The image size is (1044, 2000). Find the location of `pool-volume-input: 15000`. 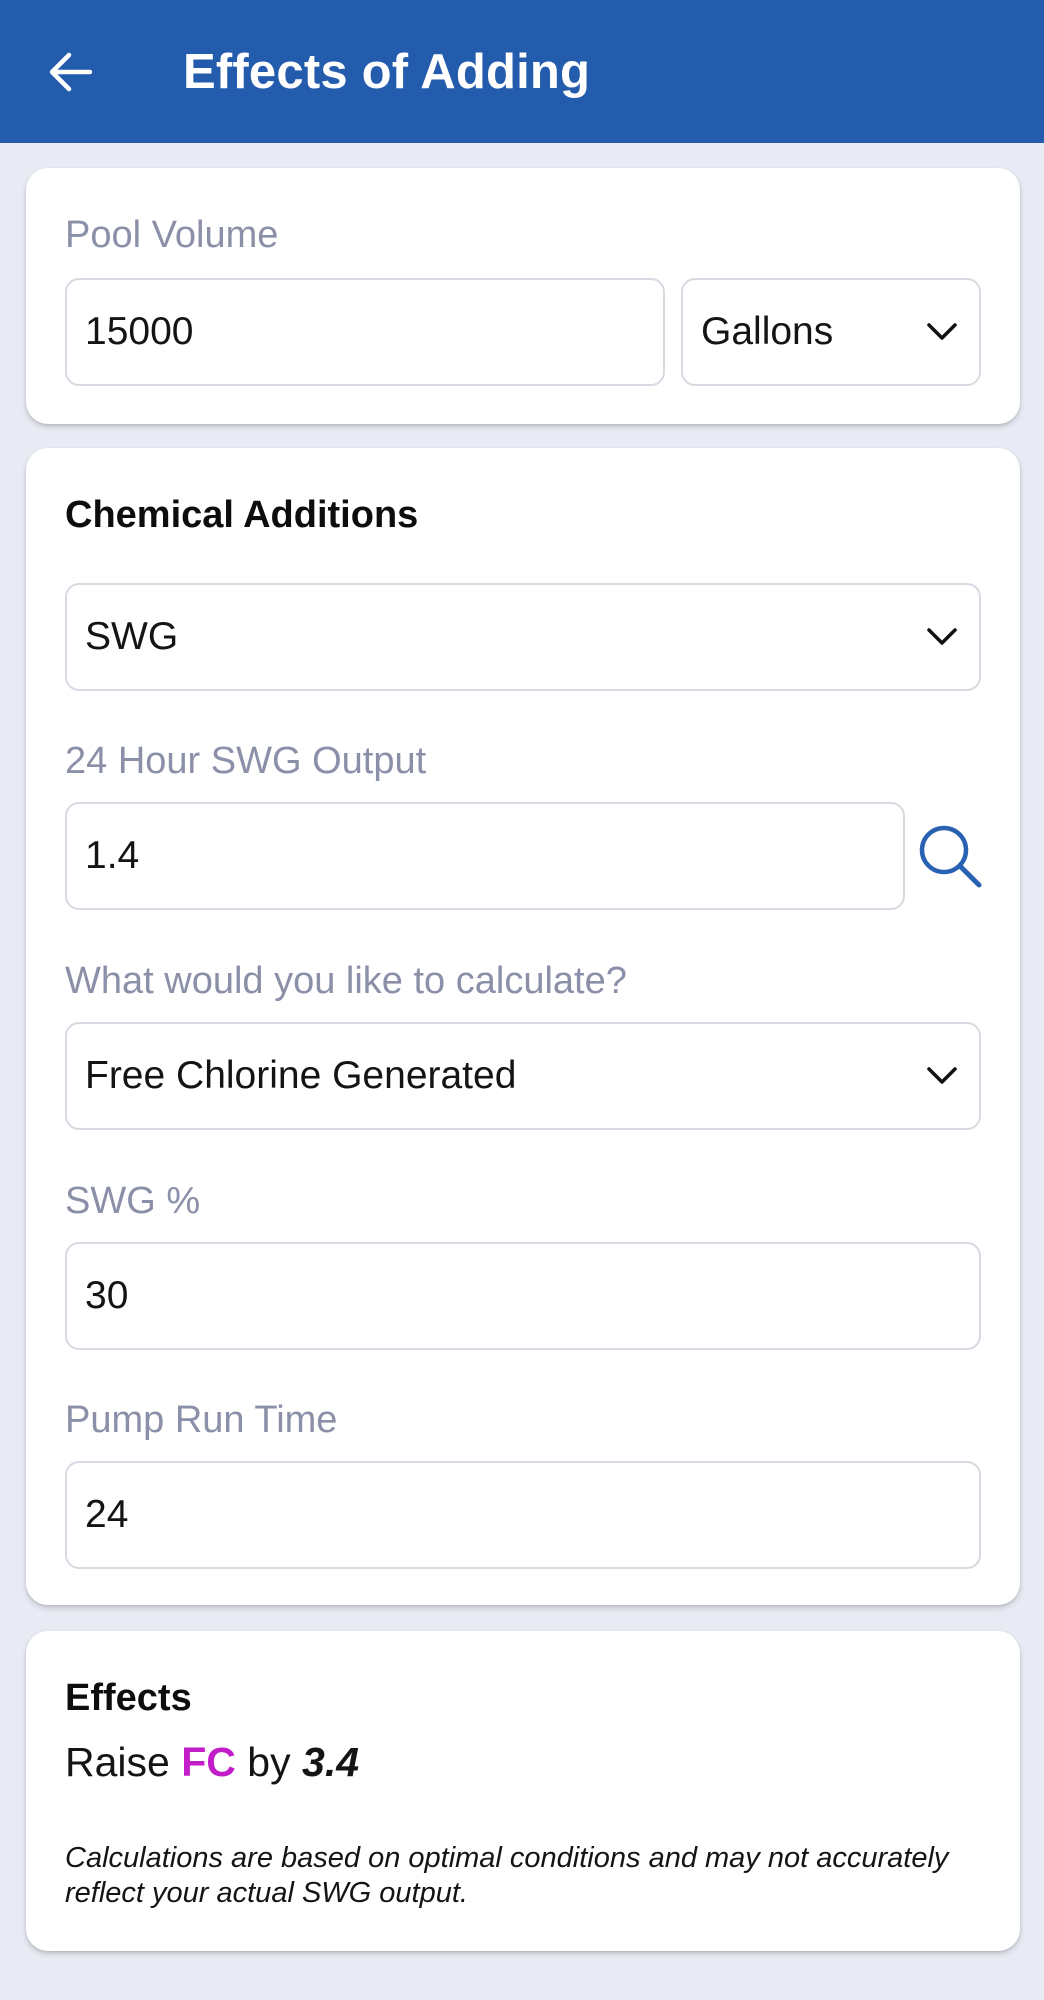

pool-volume-input: 15000 is located at coordinates (365, 332).